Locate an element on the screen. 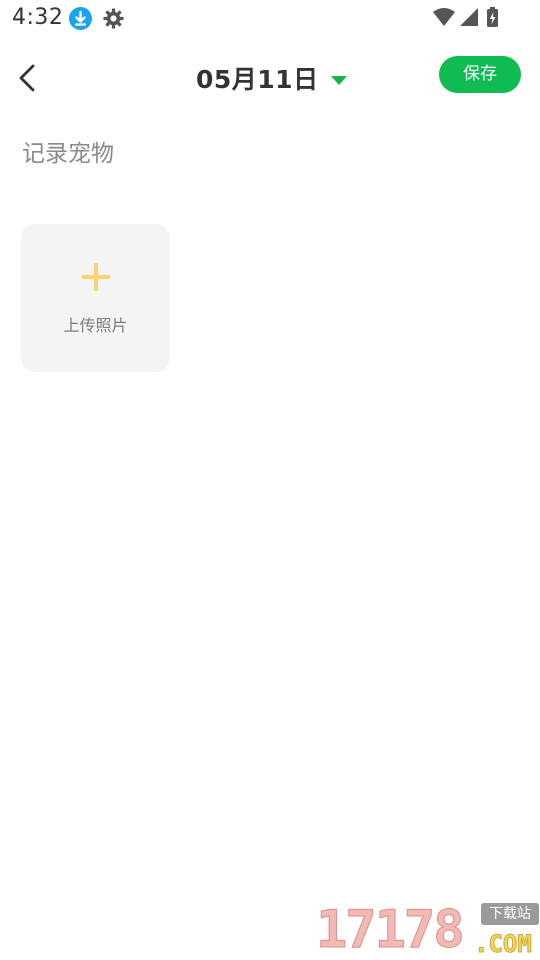 This screenshot has width=540, height=960. watermark-digits: 17178 is located at coordinates (391, 930).